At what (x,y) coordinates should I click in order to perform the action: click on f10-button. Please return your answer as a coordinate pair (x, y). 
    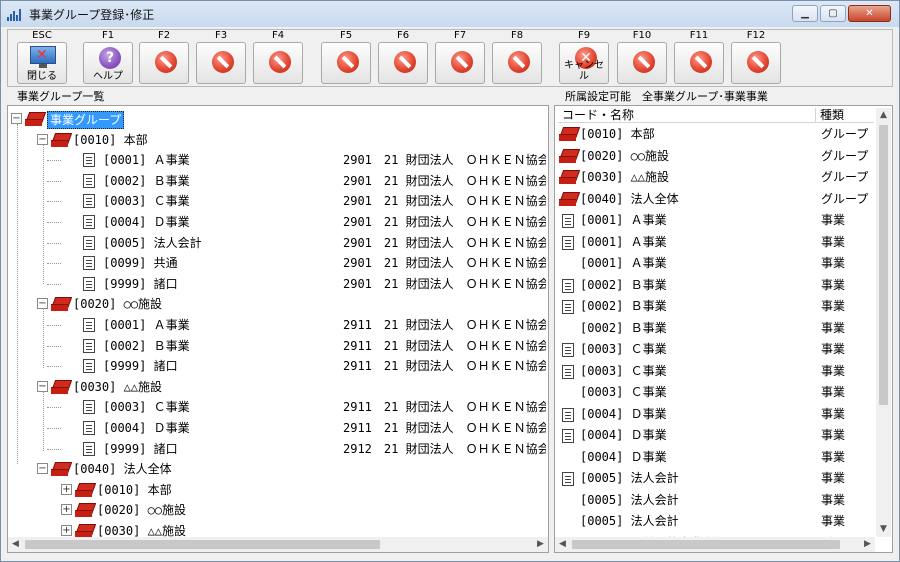
    Looking at the image, I should click on (642, 63).